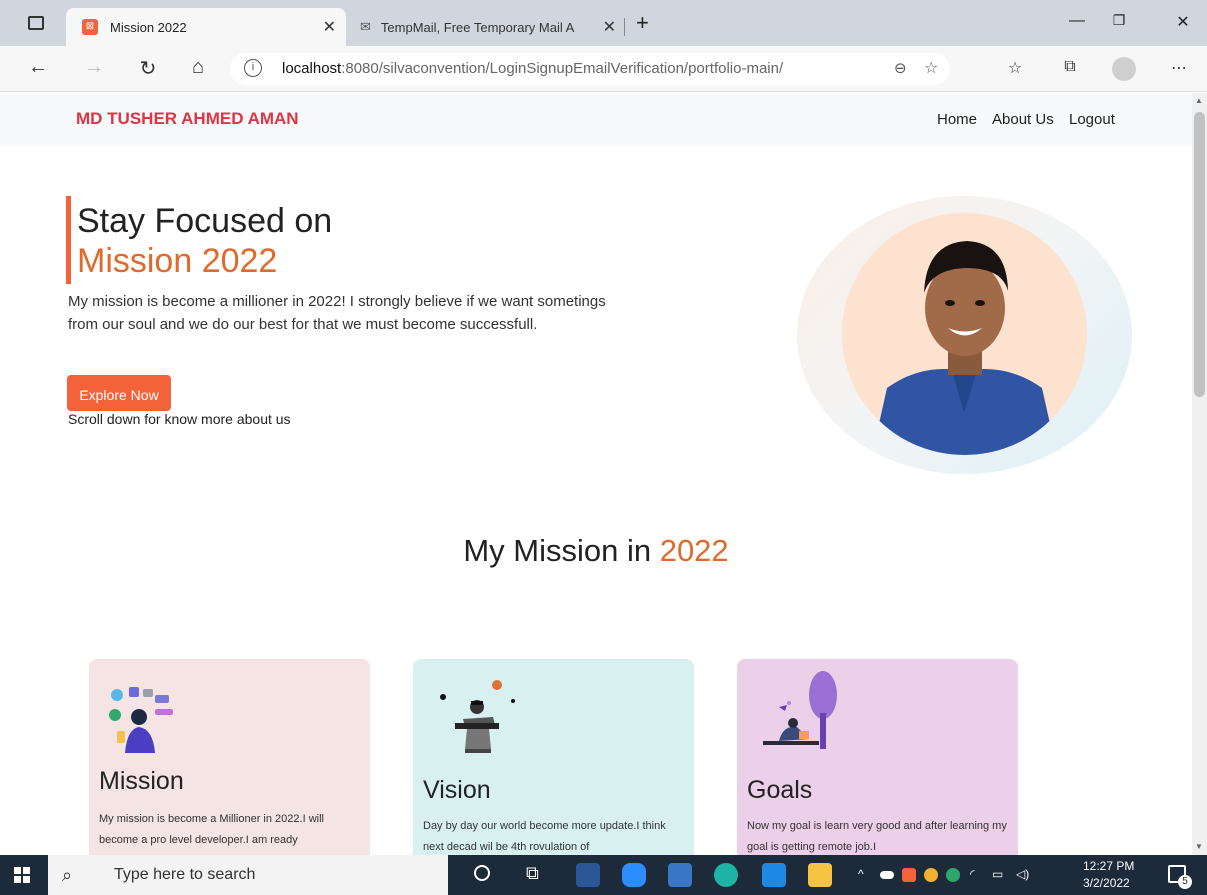  Describe the element at coordinates (22, 875) in the screenshot. I see `windows-start-icon` at that location.